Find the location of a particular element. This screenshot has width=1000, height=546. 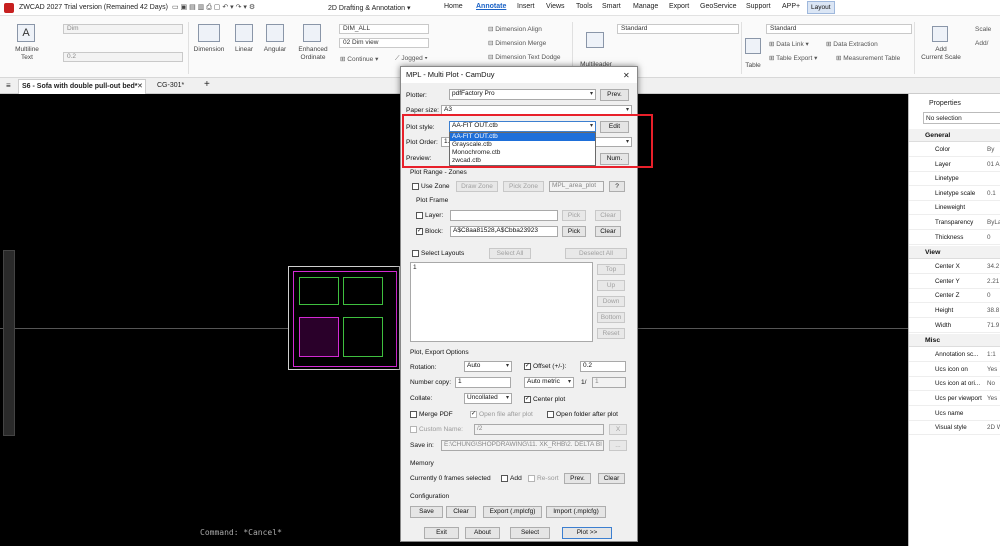

property-row: Color By is located at coordinates (954, 150).